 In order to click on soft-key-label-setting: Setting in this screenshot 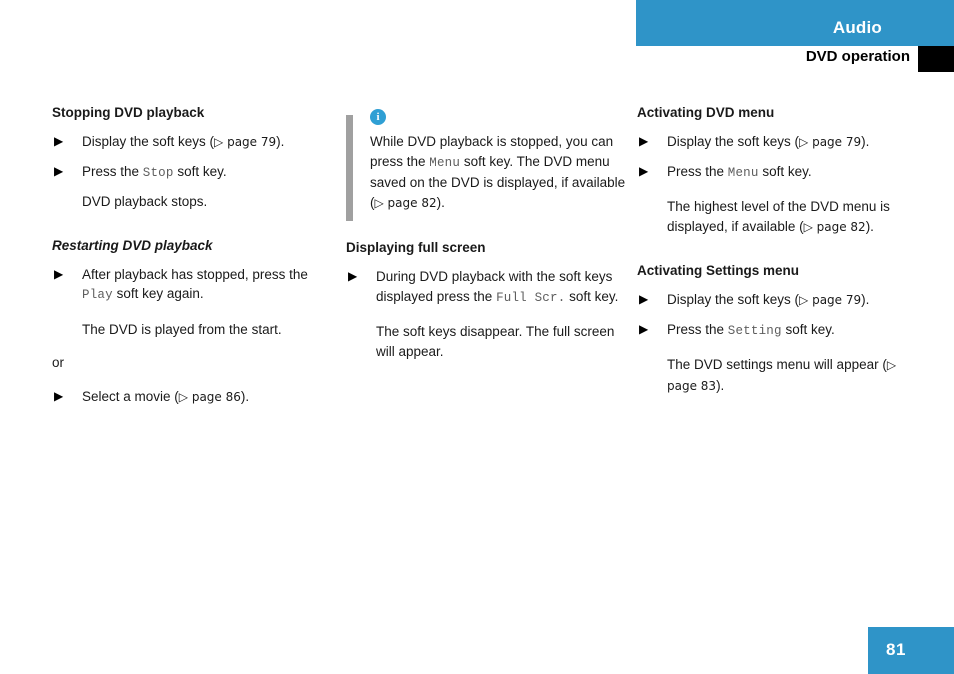, I will do `click(754, 330)`.